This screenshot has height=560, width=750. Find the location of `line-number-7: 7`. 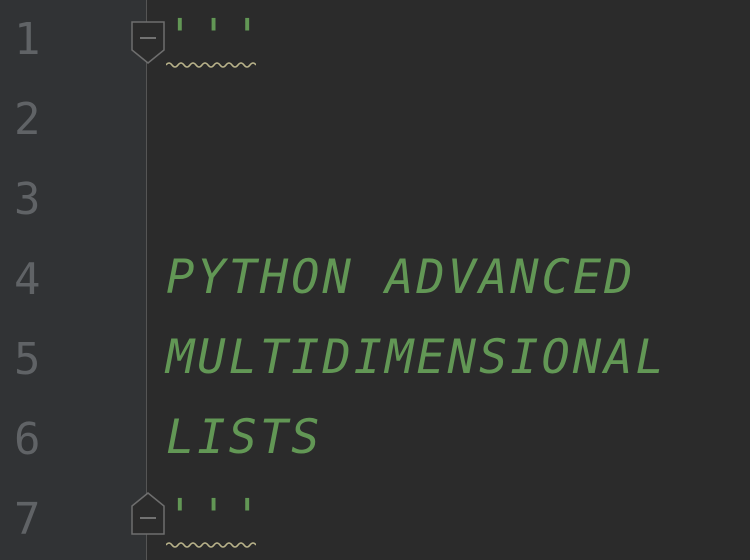

line-number-7: 7 is located at coordinates (27, 519).